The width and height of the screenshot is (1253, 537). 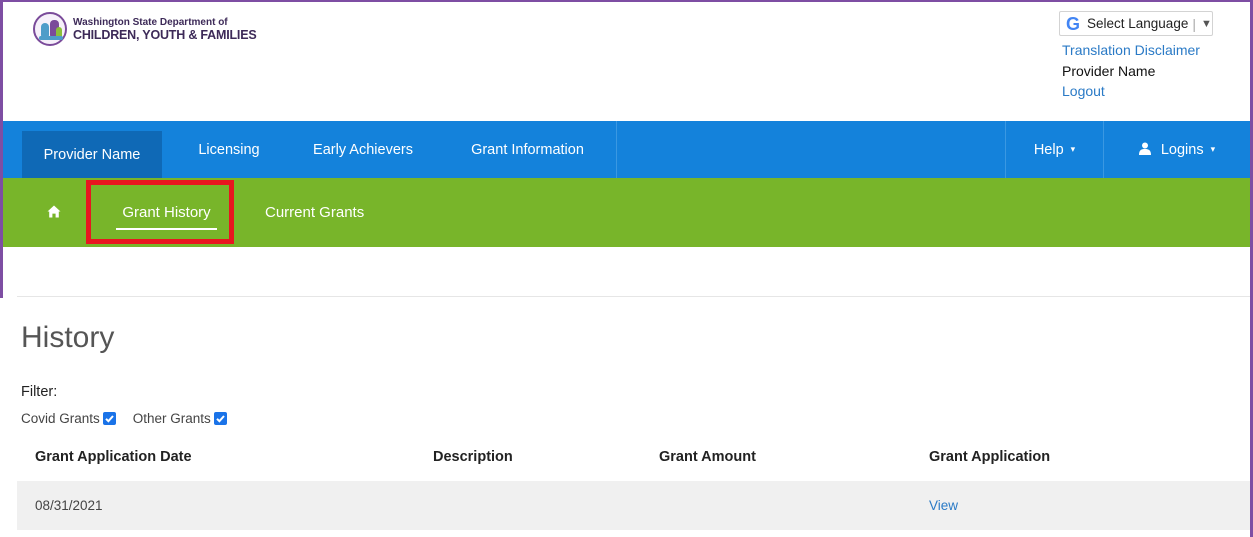 What do you see at coordinates (1, 417) in the screenshot?
I see `page-frame-gap` at bounding box center [1, 417].